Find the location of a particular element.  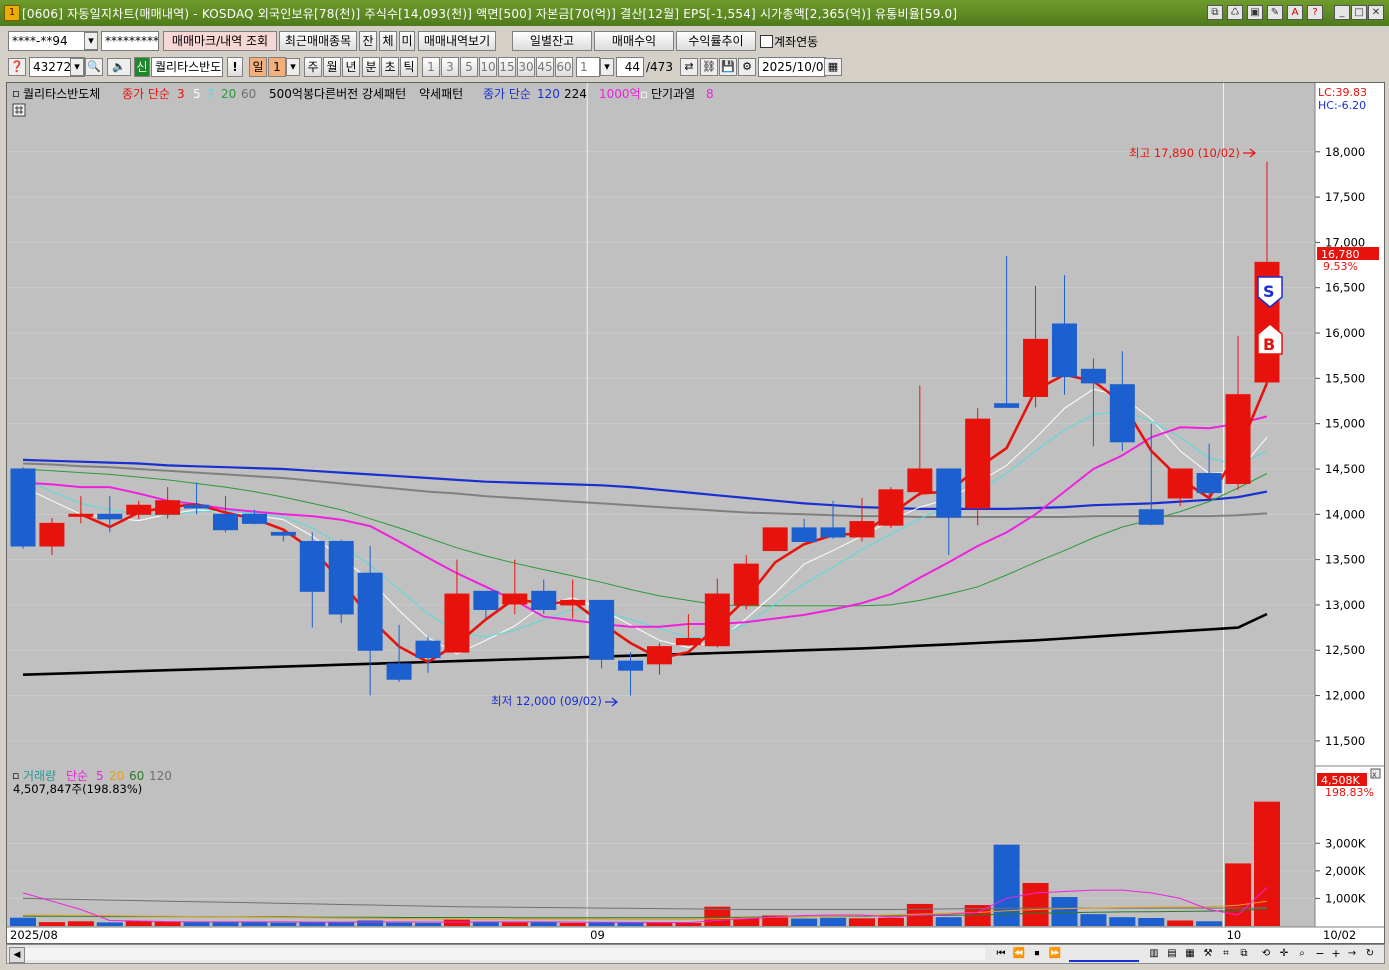

grid-toggle-icon is located at coordinates (19, 110).